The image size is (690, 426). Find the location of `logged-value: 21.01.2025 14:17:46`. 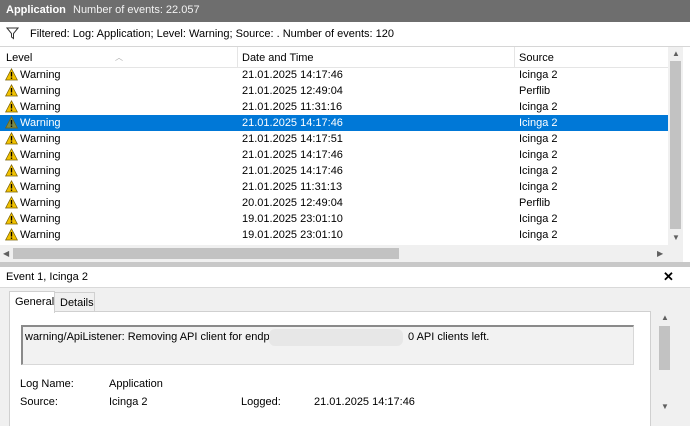

logged-value: 21.01.2025 14:17:46 is located at coordinates (364, 402).